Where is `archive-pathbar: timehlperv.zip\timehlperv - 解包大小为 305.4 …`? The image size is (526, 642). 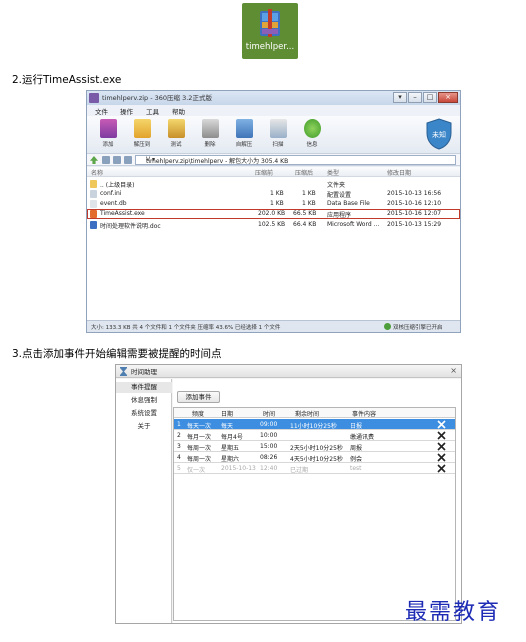
archive-pathbar: timehlperv.zip\timehlperv - 解包大小为 305.4 … is located at coordinates (273, 160).